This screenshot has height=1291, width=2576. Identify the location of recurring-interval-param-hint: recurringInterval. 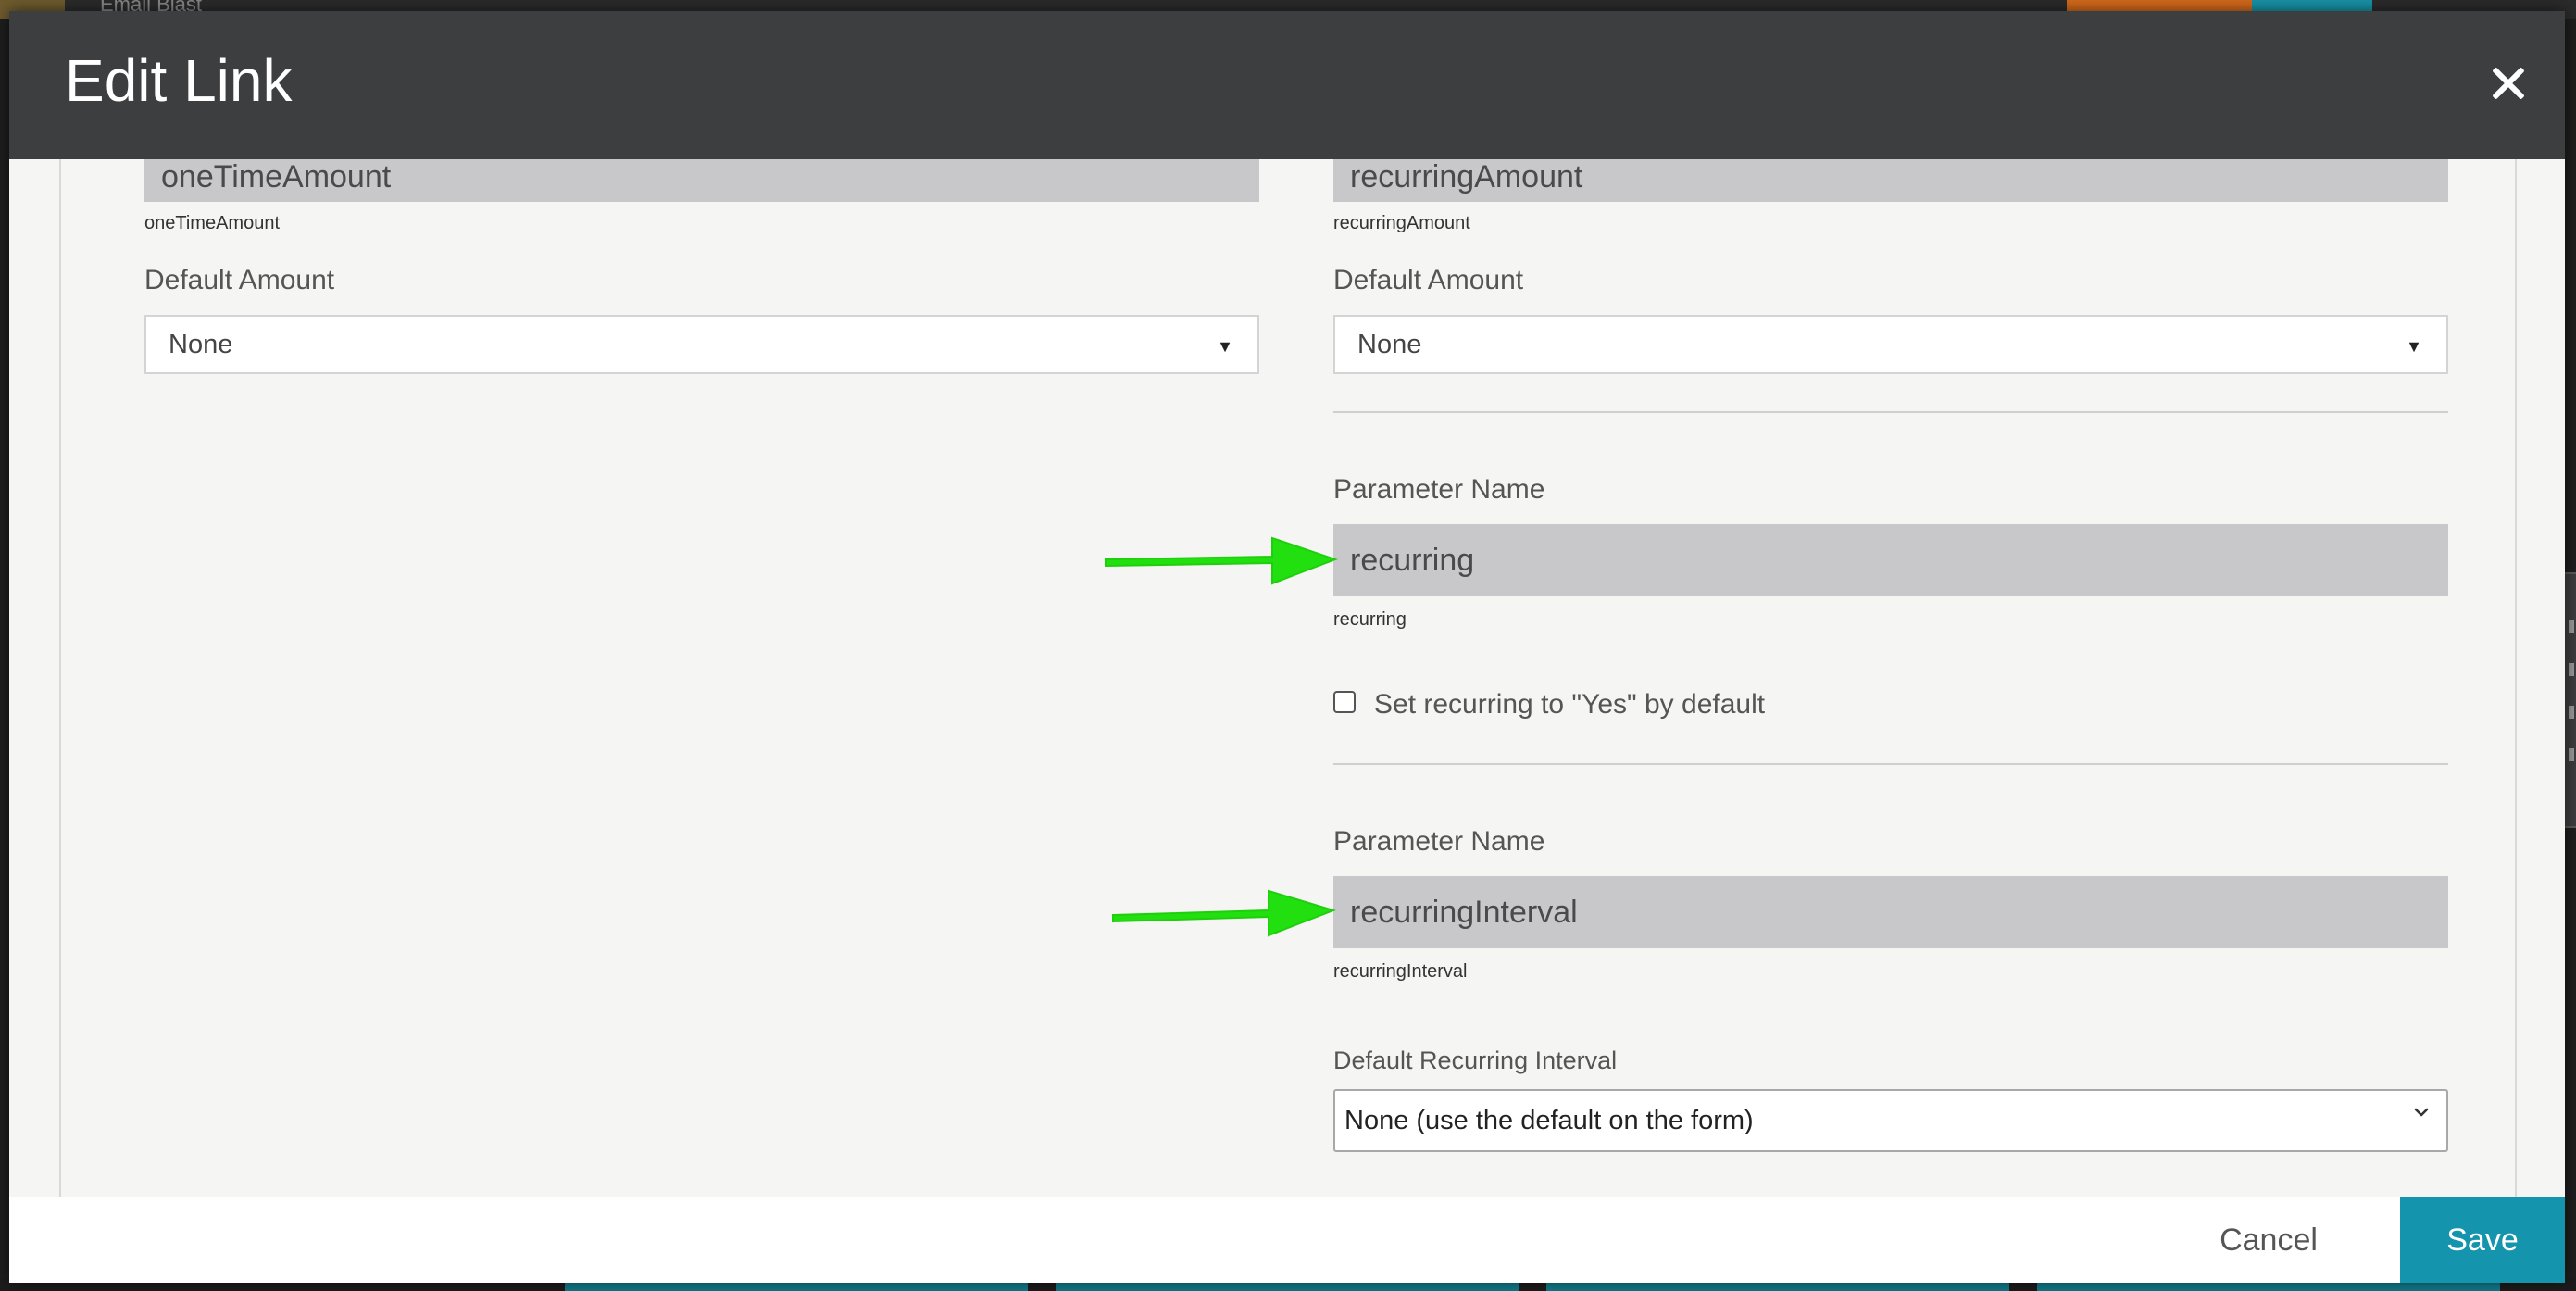
(1401, 972).